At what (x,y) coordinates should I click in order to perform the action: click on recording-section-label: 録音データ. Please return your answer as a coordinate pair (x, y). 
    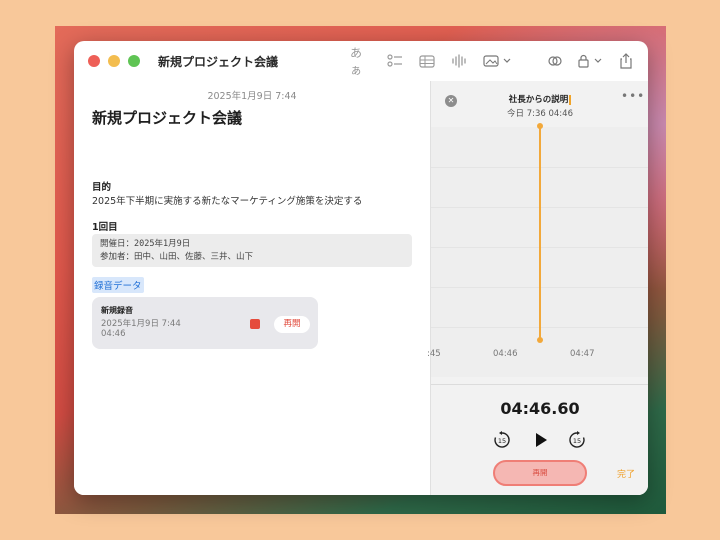
    Looking at the image, I should click on (118, 285).